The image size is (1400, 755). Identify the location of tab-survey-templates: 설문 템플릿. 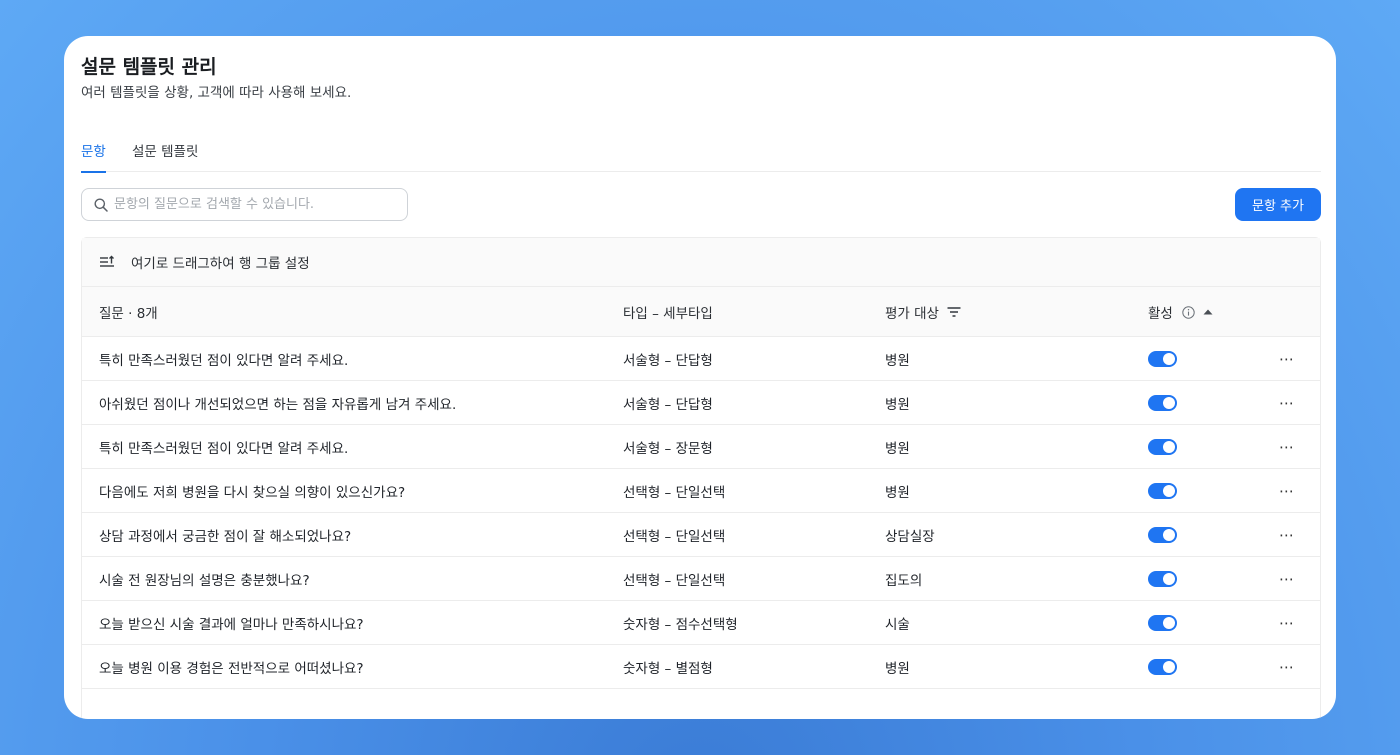
(165, 156).